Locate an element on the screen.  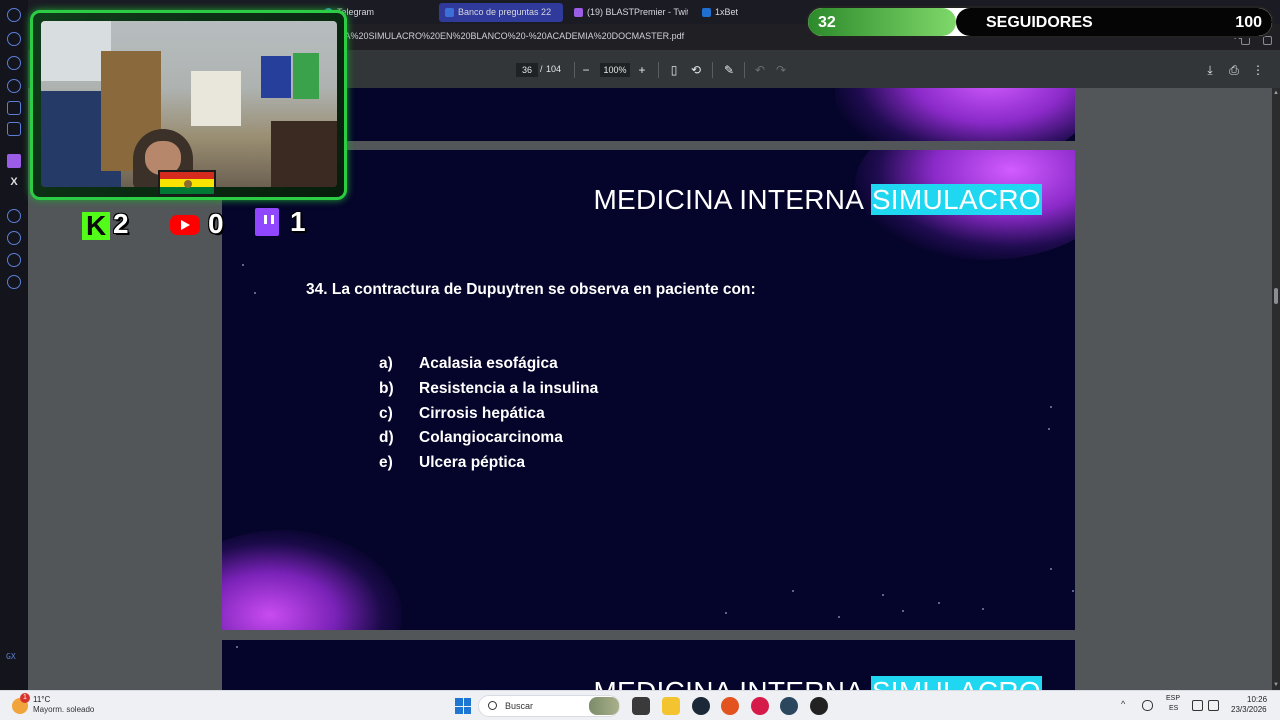
option-letter: a) is located at coordinates (386, 363).